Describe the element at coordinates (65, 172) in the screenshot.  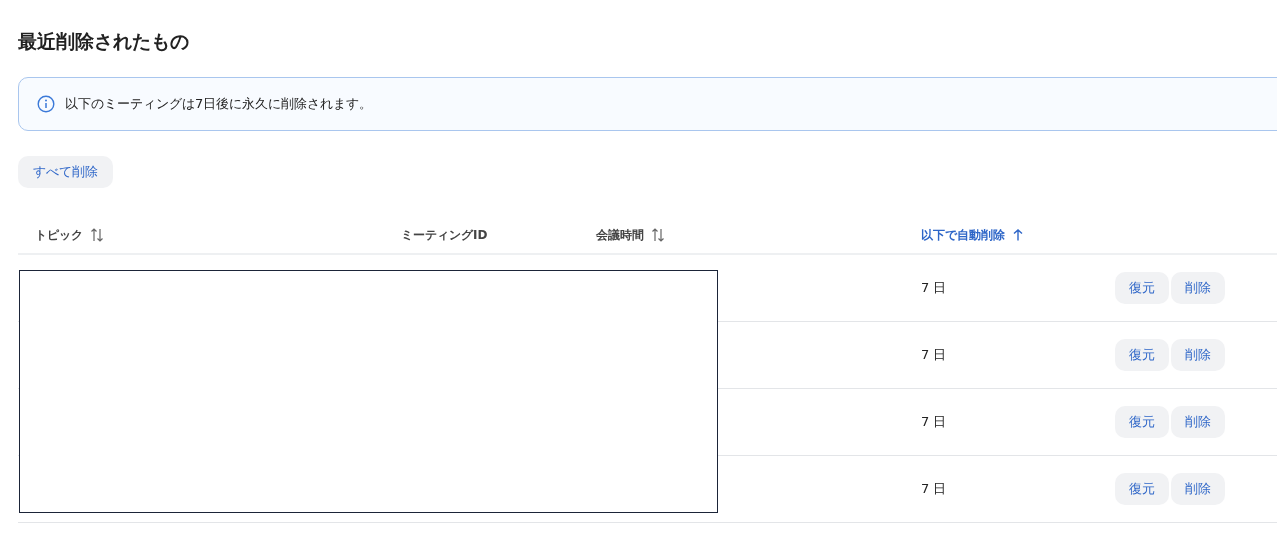
I see `delete-all-button: すべて削除` at that location.